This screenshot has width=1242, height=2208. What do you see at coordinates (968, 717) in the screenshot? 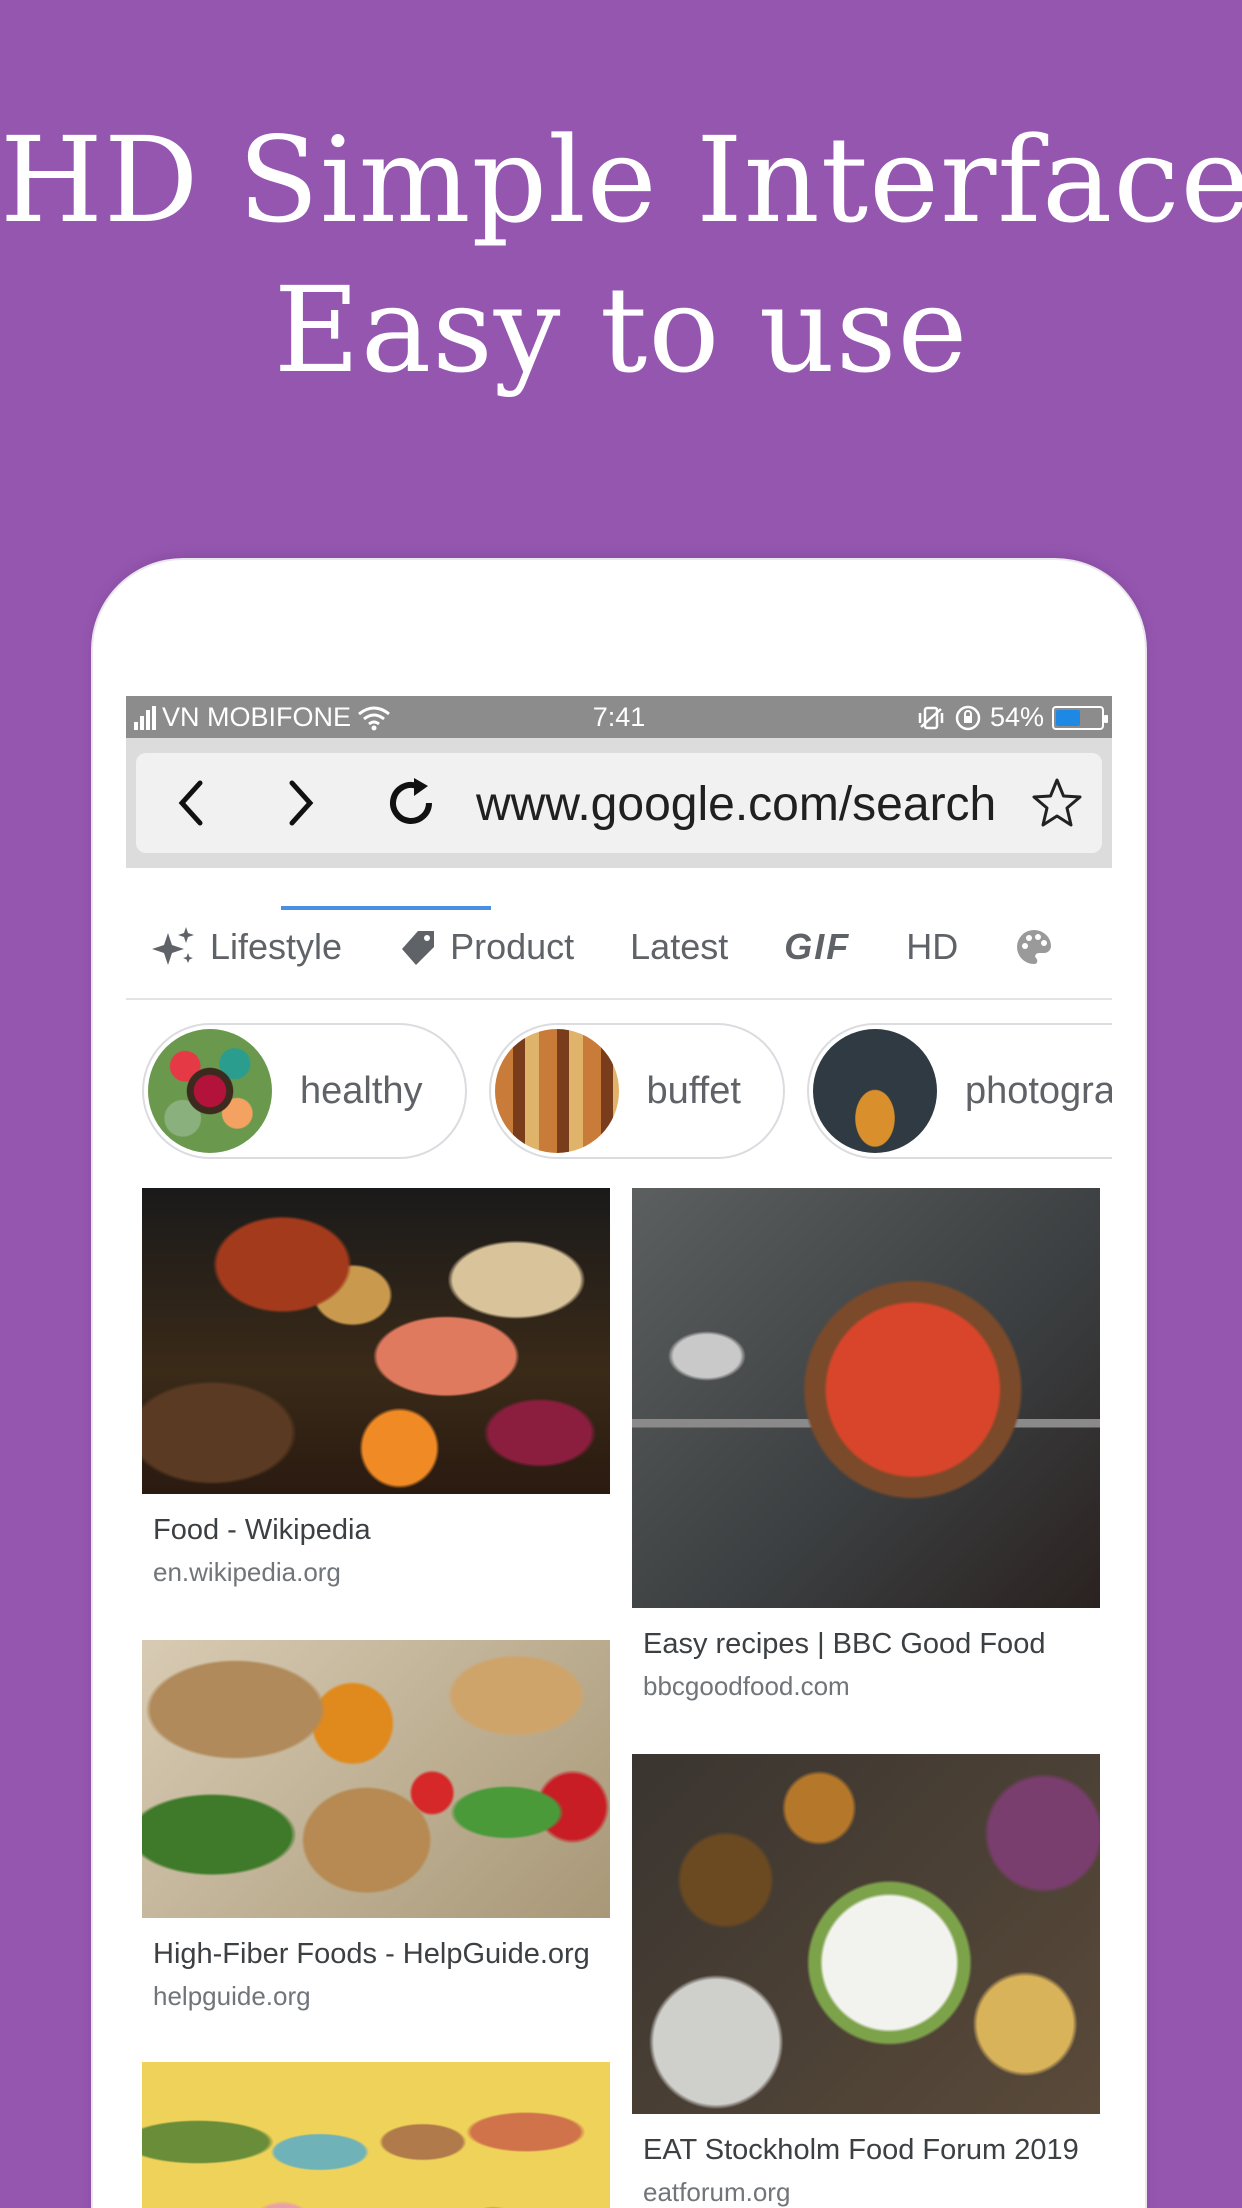
I see `rotation-lock-icon` at bounding box center [968, 717].